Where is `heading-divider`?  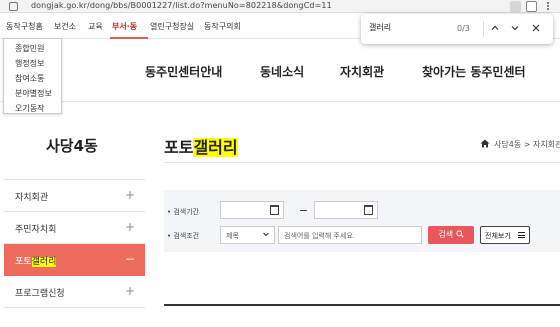 heading-divider is located at coordinates (362, 162).